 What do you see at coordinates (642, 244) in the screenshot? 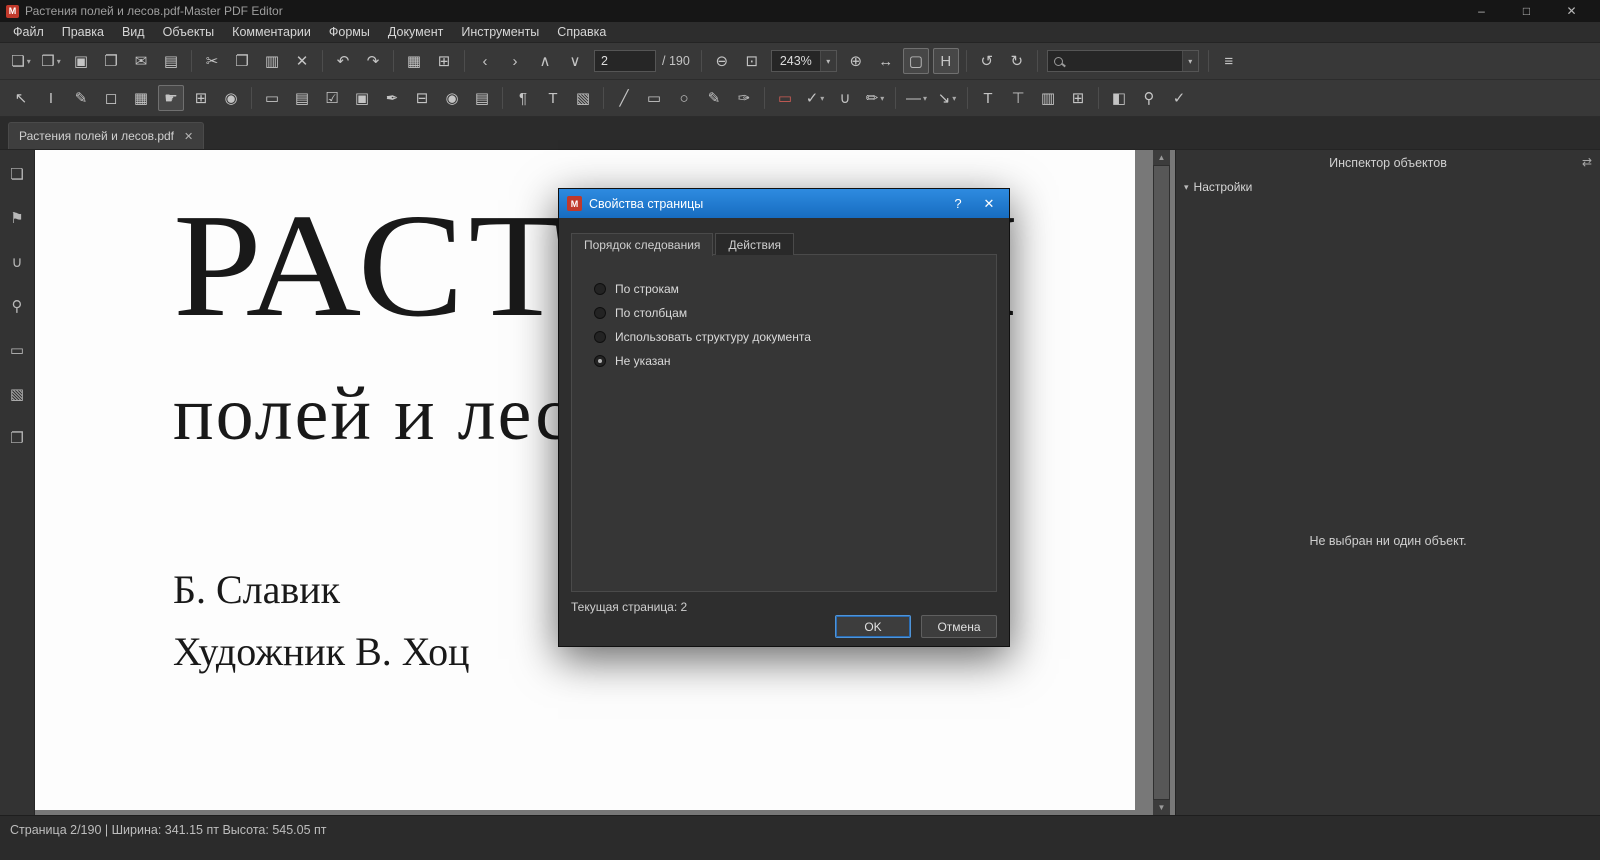
I see `tab-page-order: Порядок следования` at bounding box center [642, 244].